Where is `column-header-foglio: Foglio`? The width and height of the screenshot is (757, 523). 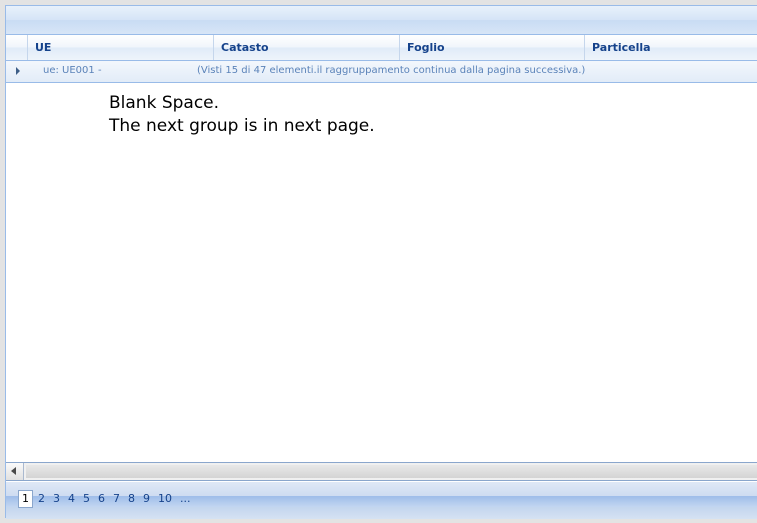 column-header-foglio: Foglio is located at coordinates (492, 47).